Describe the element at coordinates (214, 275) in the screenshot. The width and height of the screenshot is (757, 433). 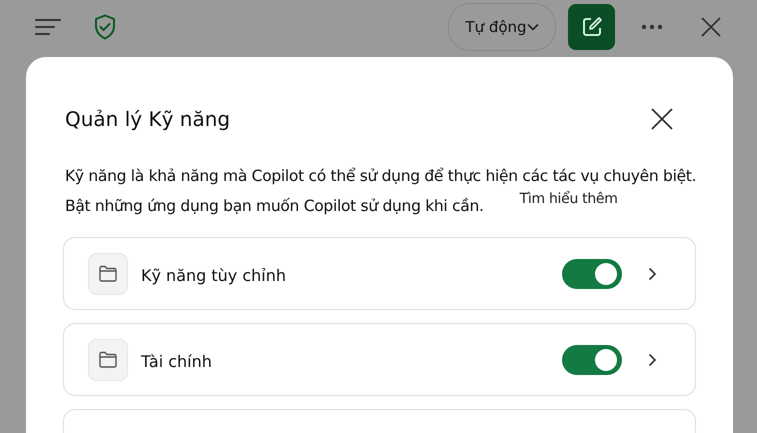
I see `skill-name: Kỹ năng tùy chỉnh` at that location.